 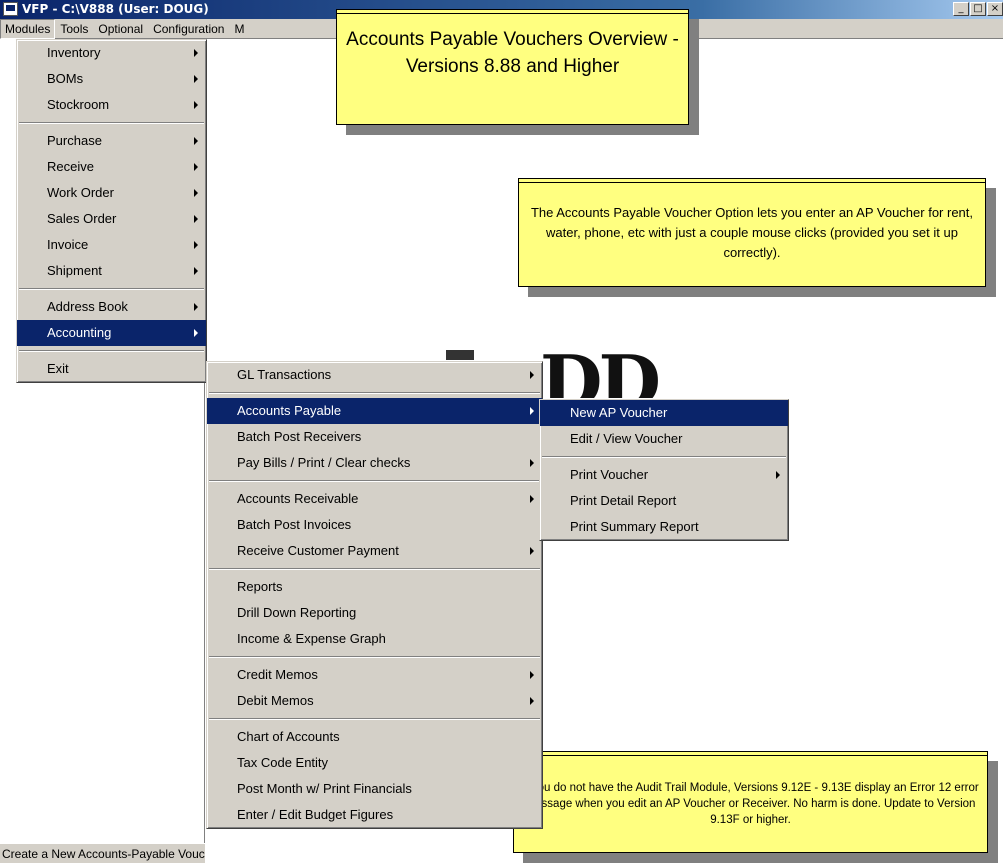 I want to click on menu-item-label: Accounts Payable, so click(x=289, y=410).